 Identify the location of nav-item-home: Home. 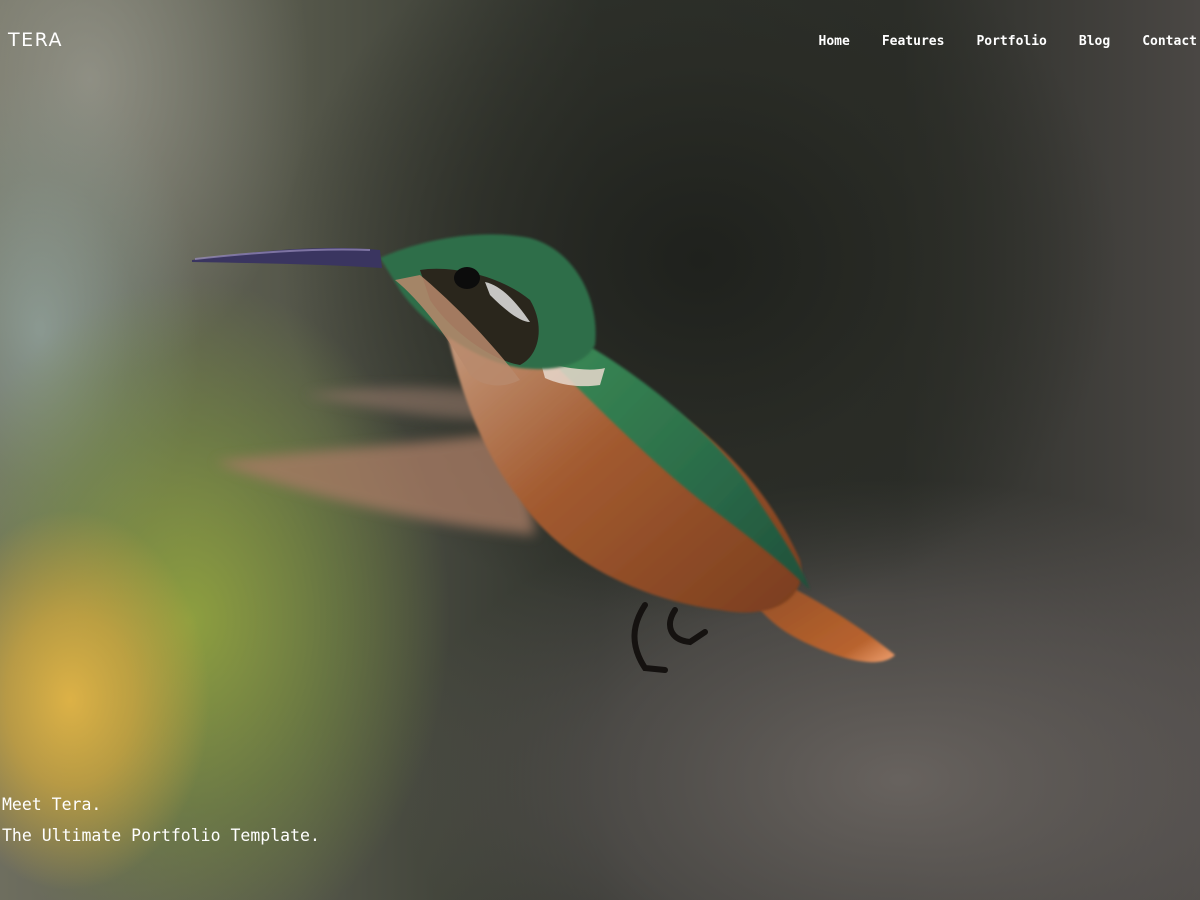
(834, 41).